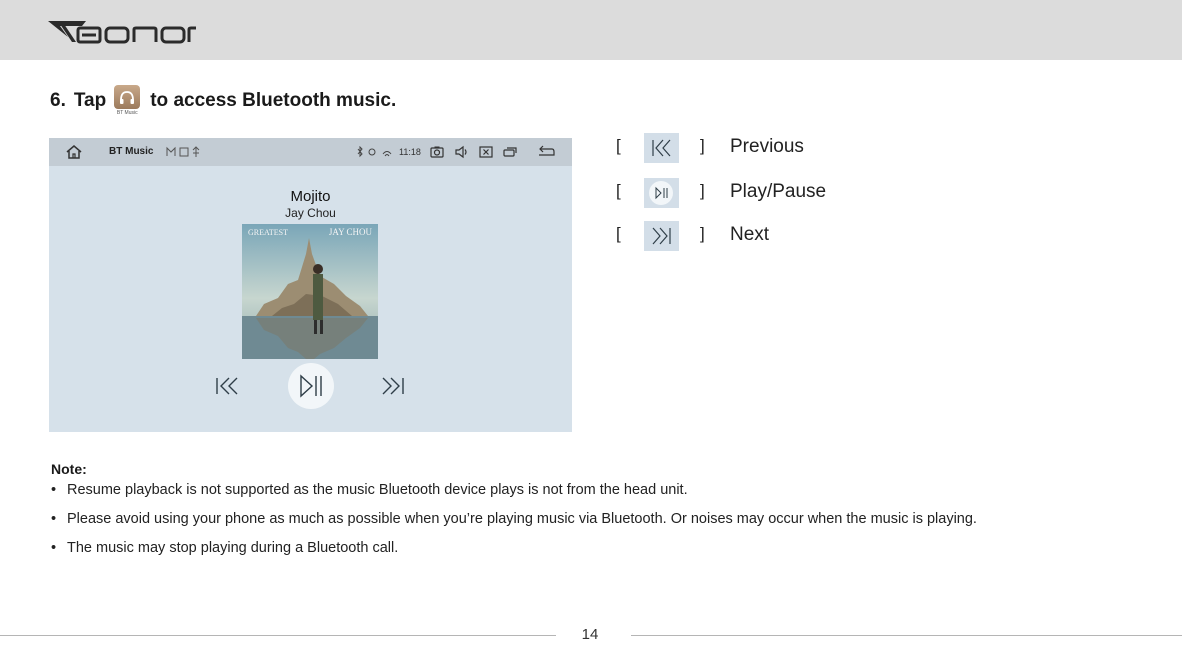  What do you see at coordinates (310, 196) in the screenshot?
I see `song-title: Mojito` at bounding box center [310, 196].